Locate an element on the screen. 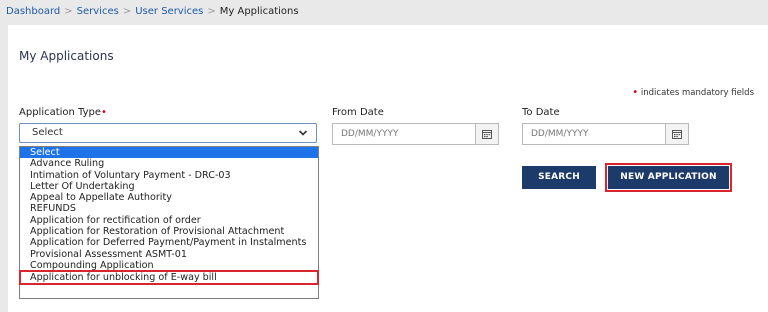 Image resolution: width=768 pixels, height=312 pixels. application-type-label-text: Application Type is located at coordinates (60, 112).